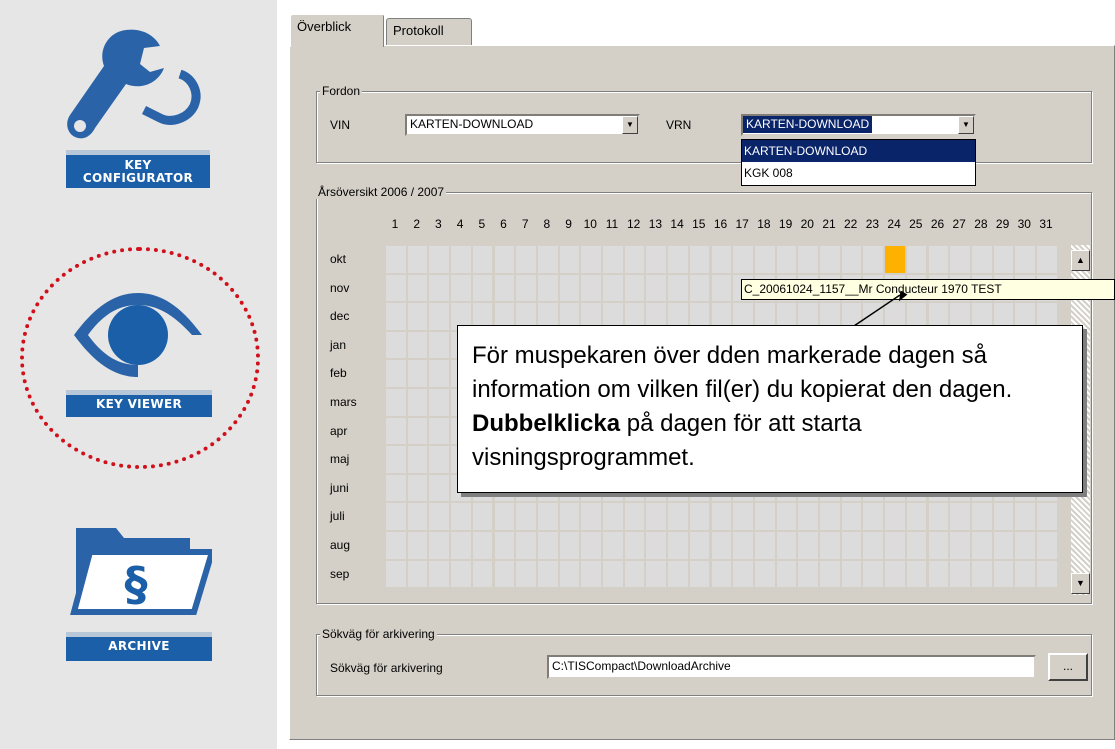 The height and width of the screenshot is (749, 1115). Describe the element at coordinates (1080, 260) in the screenshot. I see `scroll-up-icon: ▲` at that location.